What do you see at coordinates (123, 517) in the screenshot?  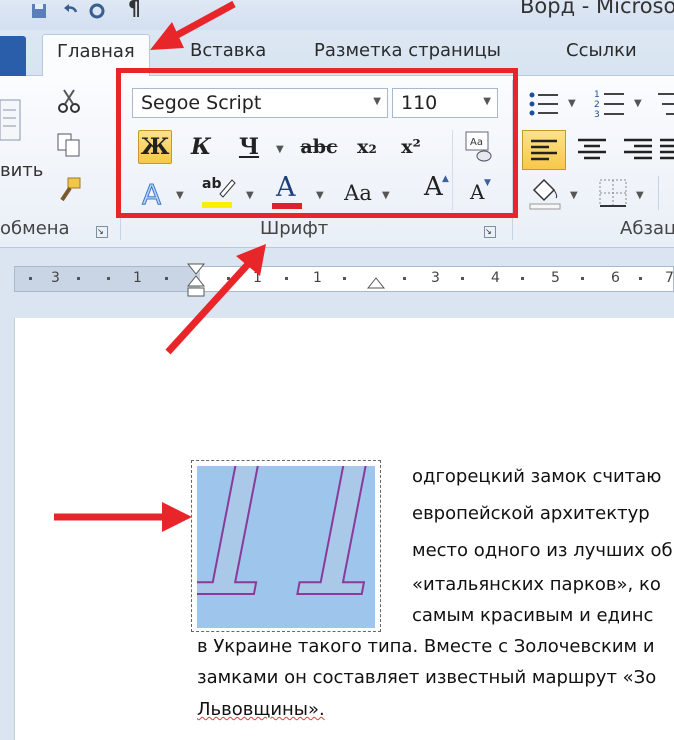 I see `arrow-to-drop-cap` at bounding box center [123, 517].